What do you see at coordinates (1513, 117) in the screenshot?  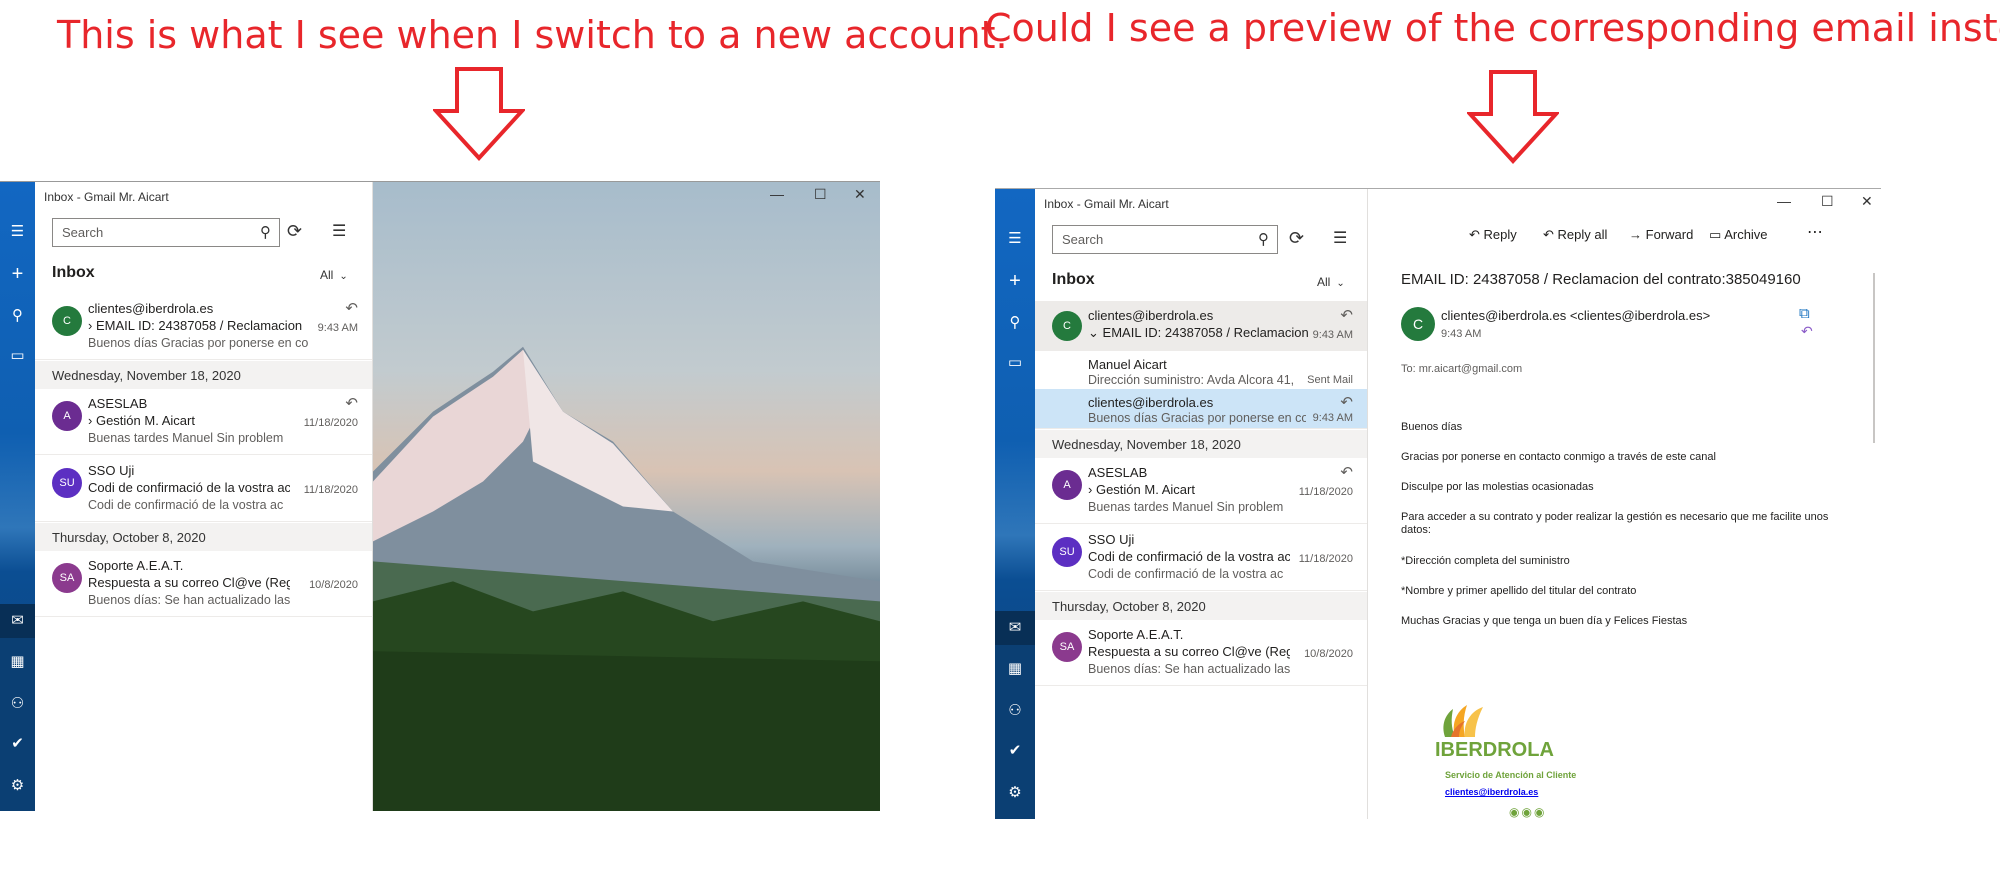 I see `arrow-down-icon` at bounding box center [1513, 117].